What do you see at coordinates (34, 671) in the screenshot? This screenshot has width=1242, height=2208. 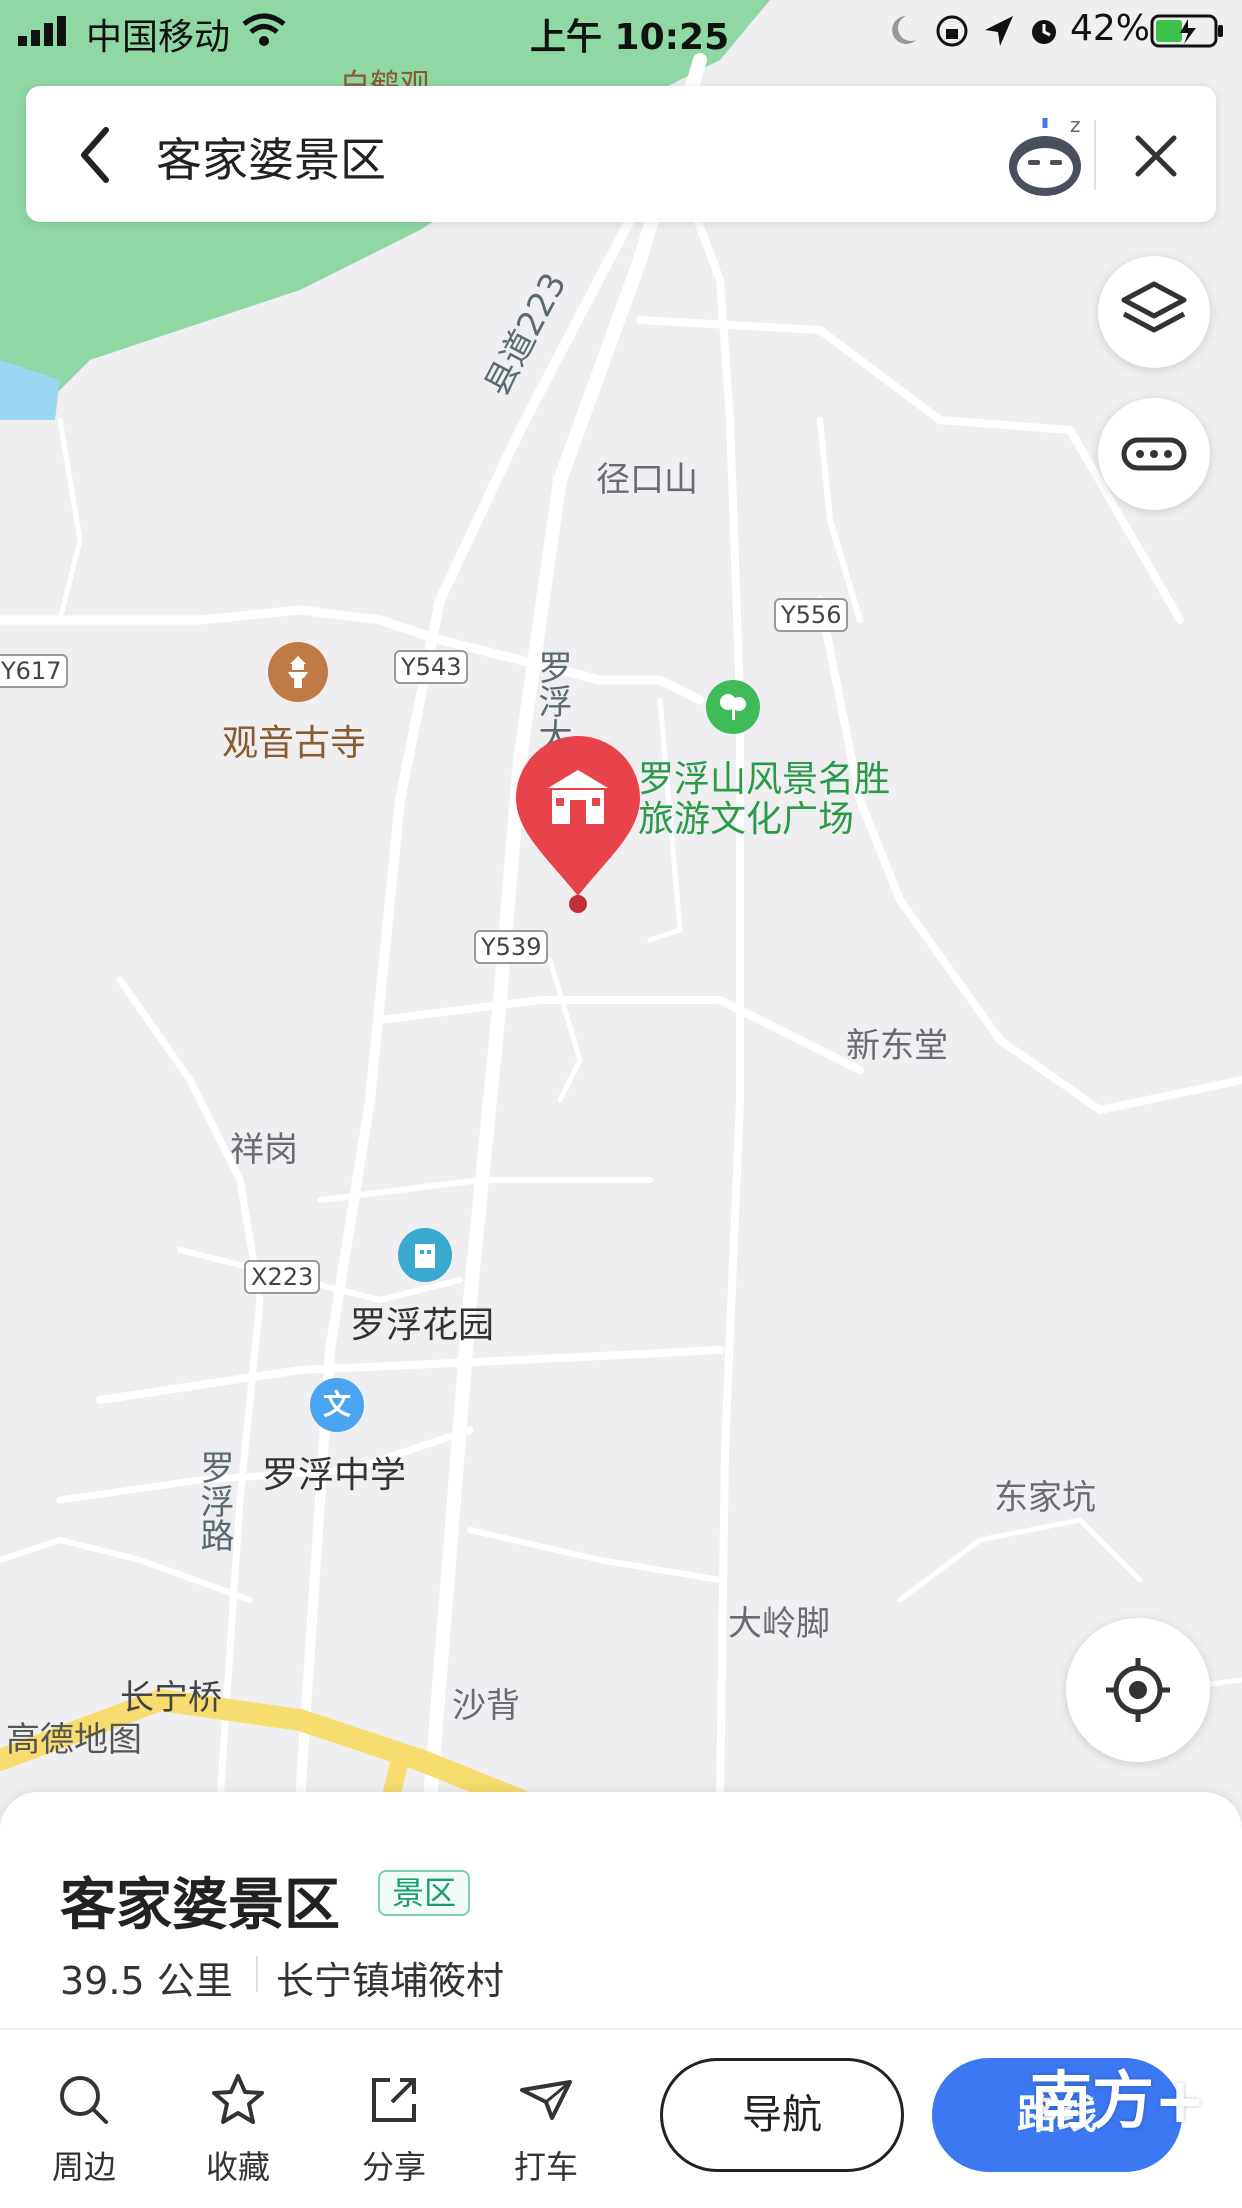 I see `road-tag-y617: Y617` at bounding box center [34, 671].